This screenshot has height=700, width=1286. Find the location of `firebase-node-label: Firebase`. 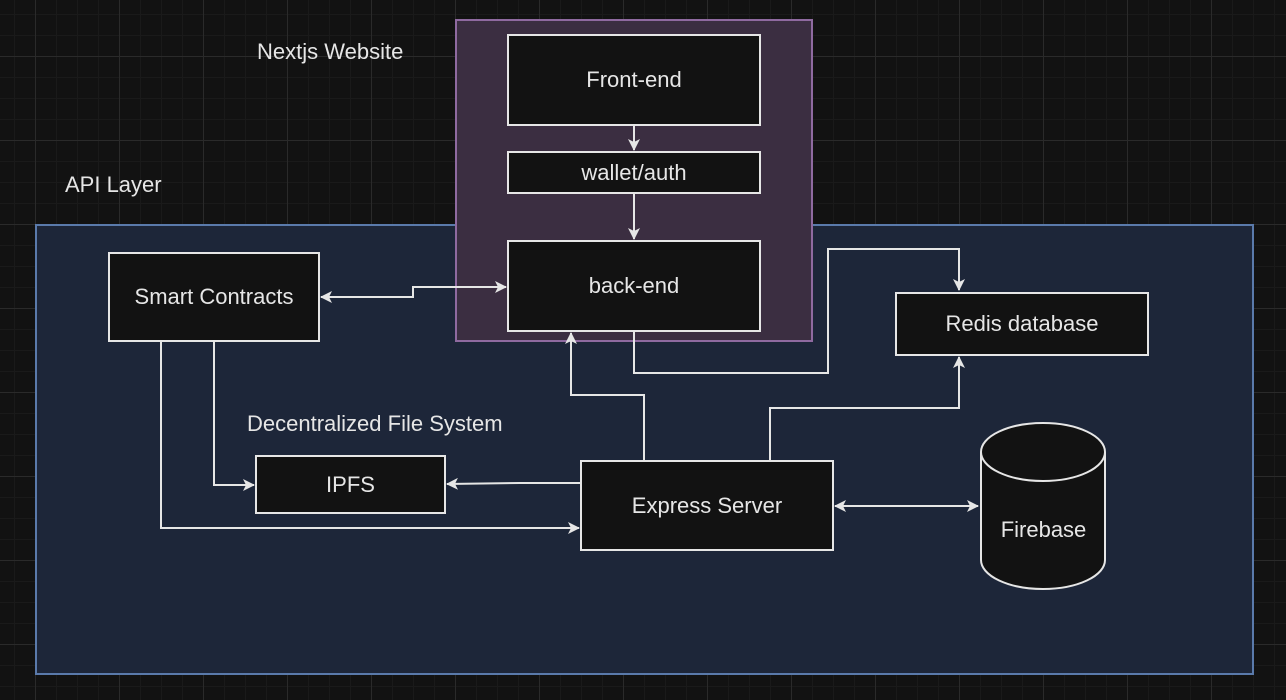

firebase-node-label: Firebase is located at coordinates (1043, 530).